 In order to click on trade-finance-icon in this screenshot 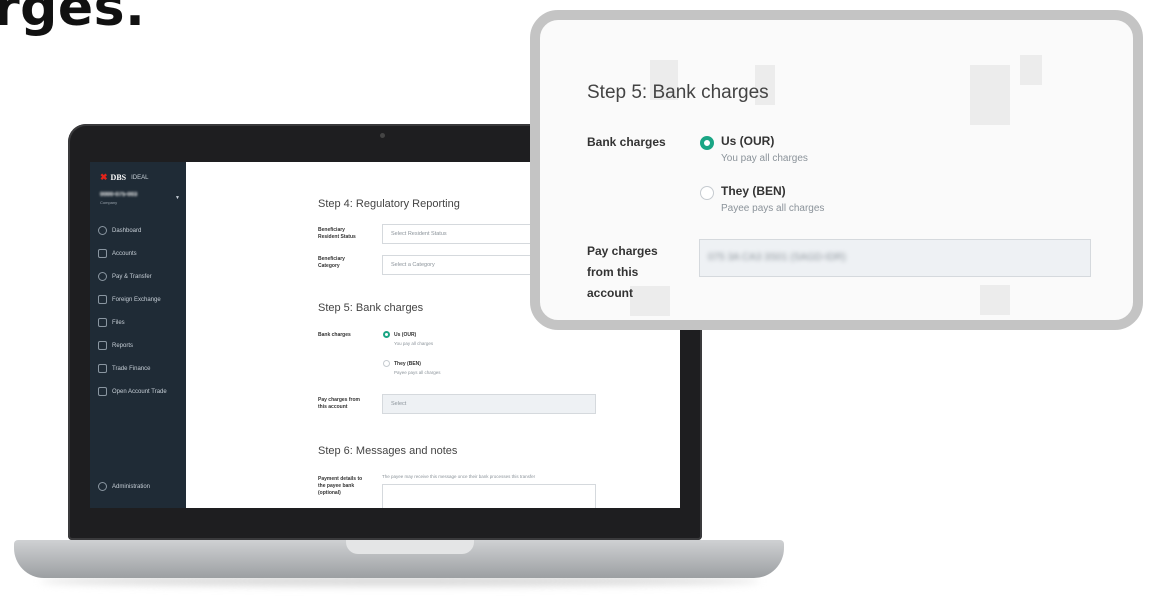, I will do `click(102, 368)`.